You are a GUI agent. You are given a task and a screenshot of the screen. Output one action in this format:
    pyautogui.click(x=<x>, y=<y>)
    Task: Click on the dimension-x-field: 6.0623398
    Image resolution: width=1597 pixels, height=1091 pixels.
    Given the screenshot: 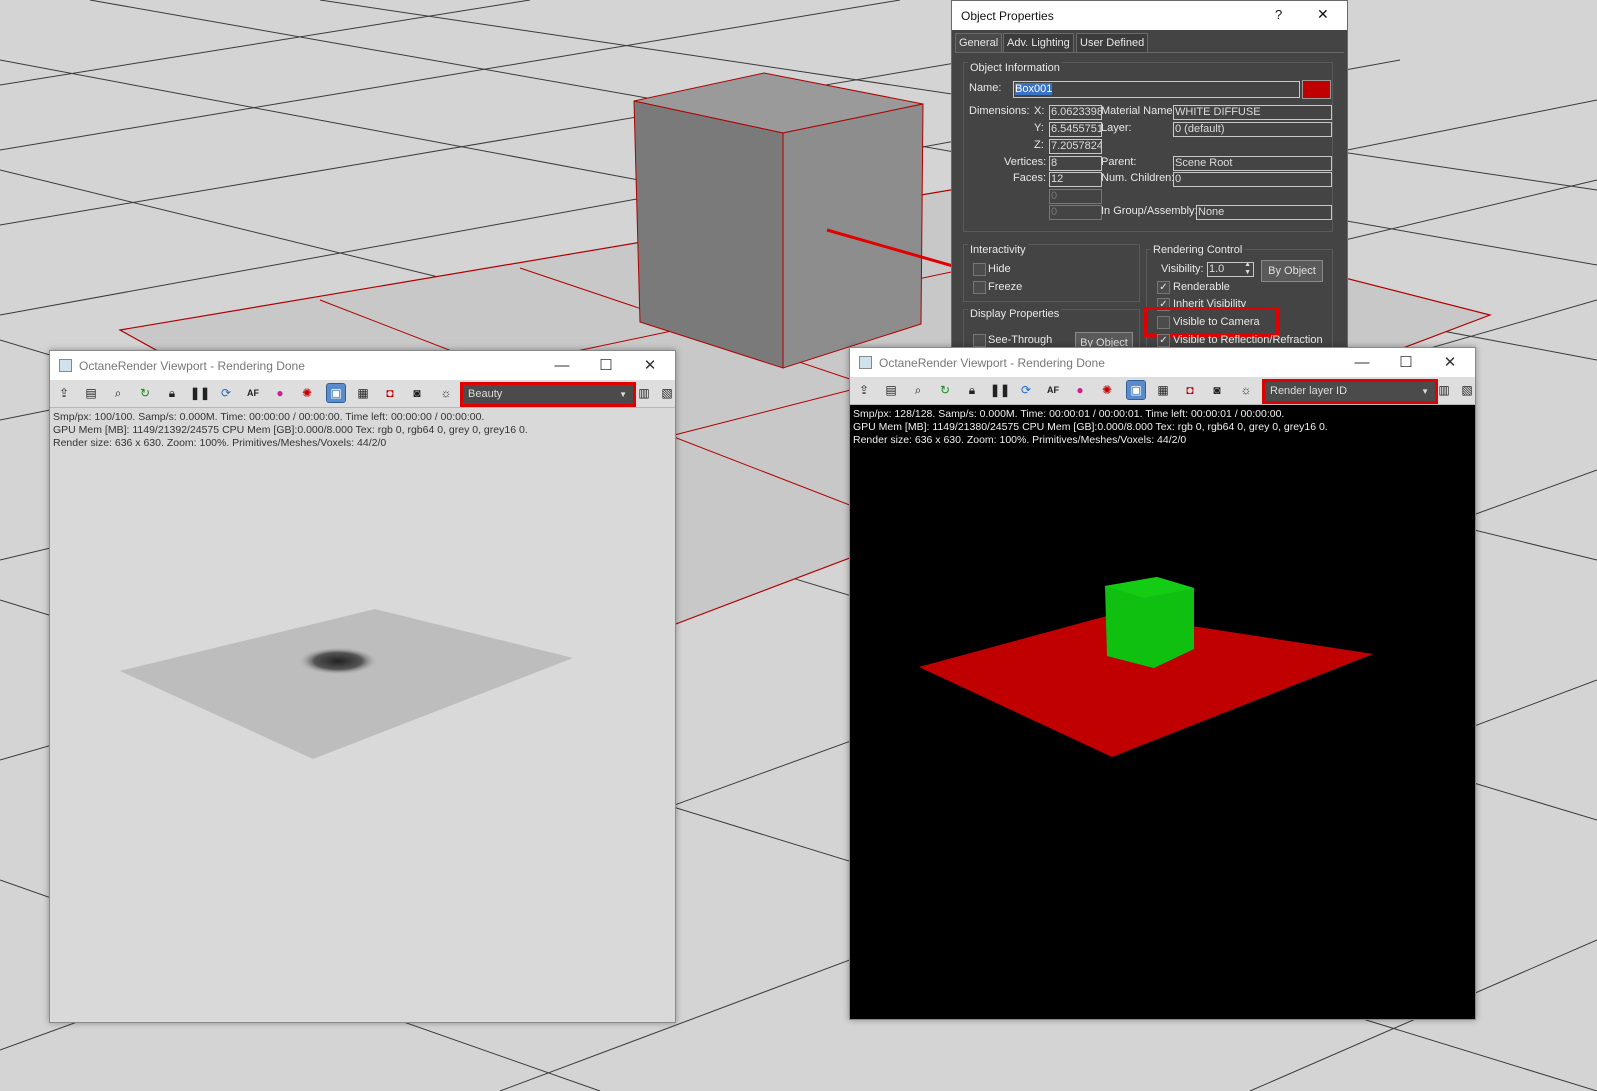 What is the action you would take?
    pyautogui.click(x=1075, y=112)
    